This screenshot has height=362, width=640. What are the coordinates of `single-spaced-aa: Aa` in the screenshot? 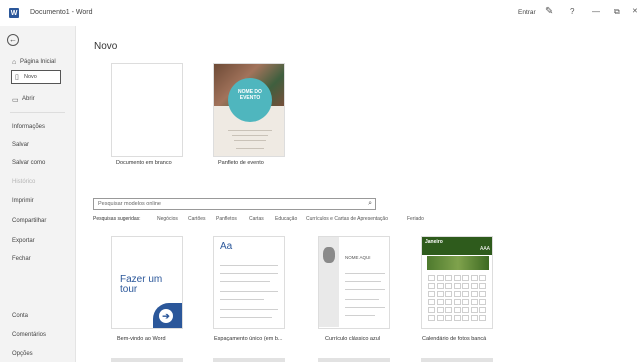 It's located at (226, 246).